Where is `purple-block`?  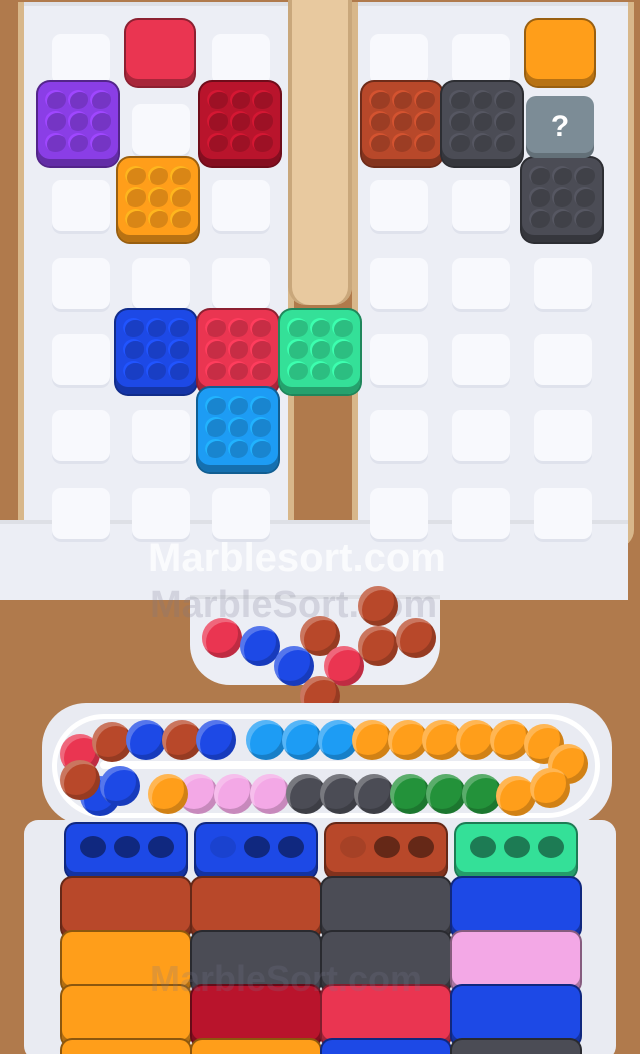
purple-block is located at coordinates (78, 124).